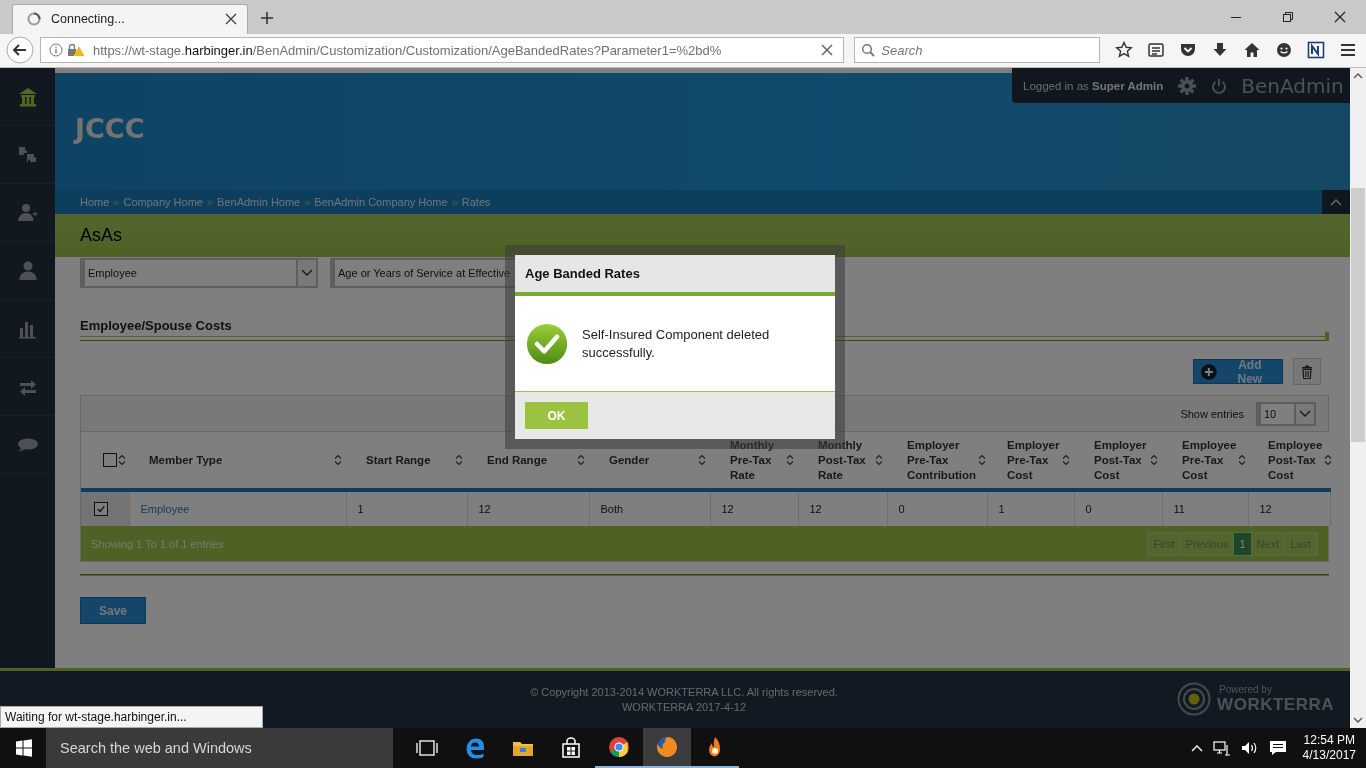 This screenshot has width=1366, height=768. What do you see at coordinates (360, 509) in the screenshot?
I see `table-cell: 1` at bounding box center [360, 509].